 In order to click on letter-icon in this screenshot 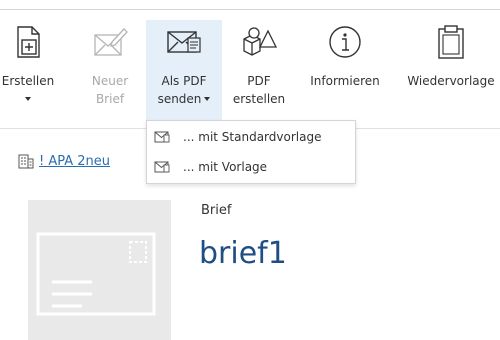, I will do `click(96, 274)`.